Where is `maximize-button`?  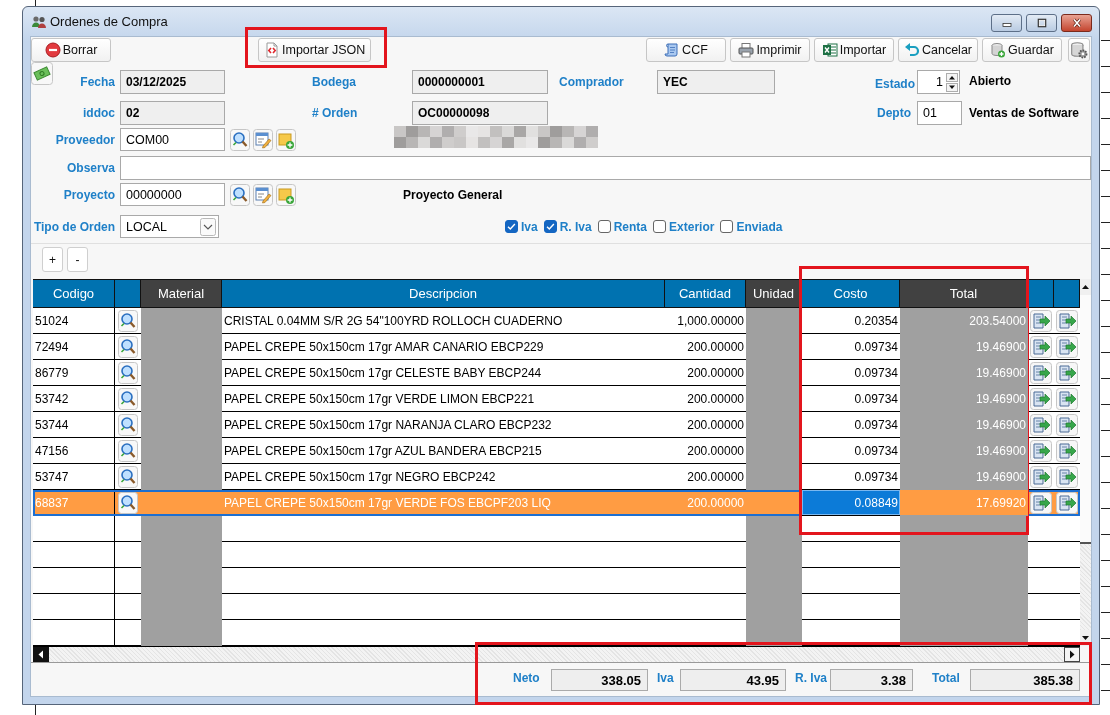
maximize-button is located at coordinates (1041, 23).